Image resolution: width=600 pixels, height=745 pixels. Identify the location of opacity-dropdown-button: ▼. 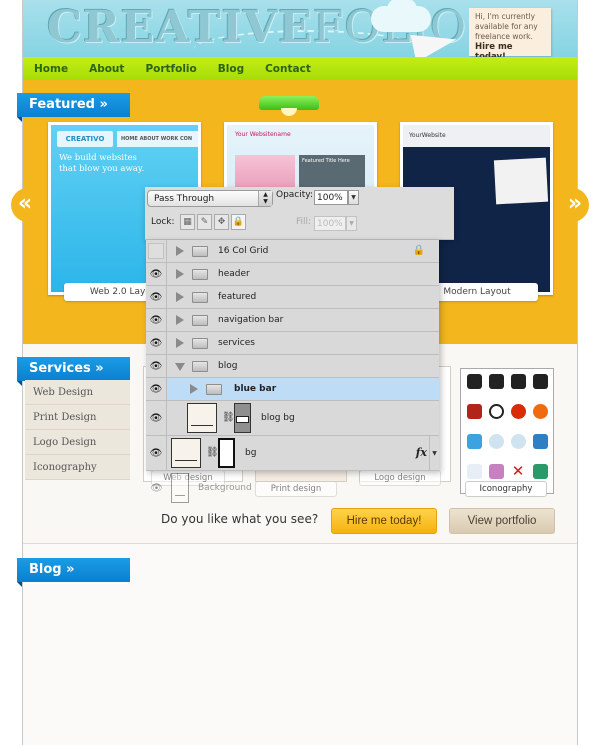
(353, 197).